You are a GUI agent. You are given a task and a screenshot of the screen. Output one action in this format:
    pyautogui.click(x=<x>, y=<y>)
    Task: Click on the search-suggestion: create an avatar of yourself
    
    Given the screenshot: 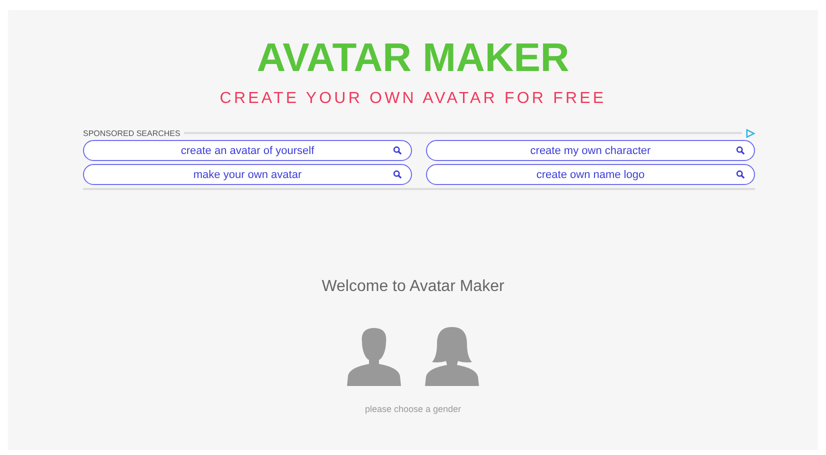 What is the action you would take?
    pyautogui.click(x=247, y=150)
    